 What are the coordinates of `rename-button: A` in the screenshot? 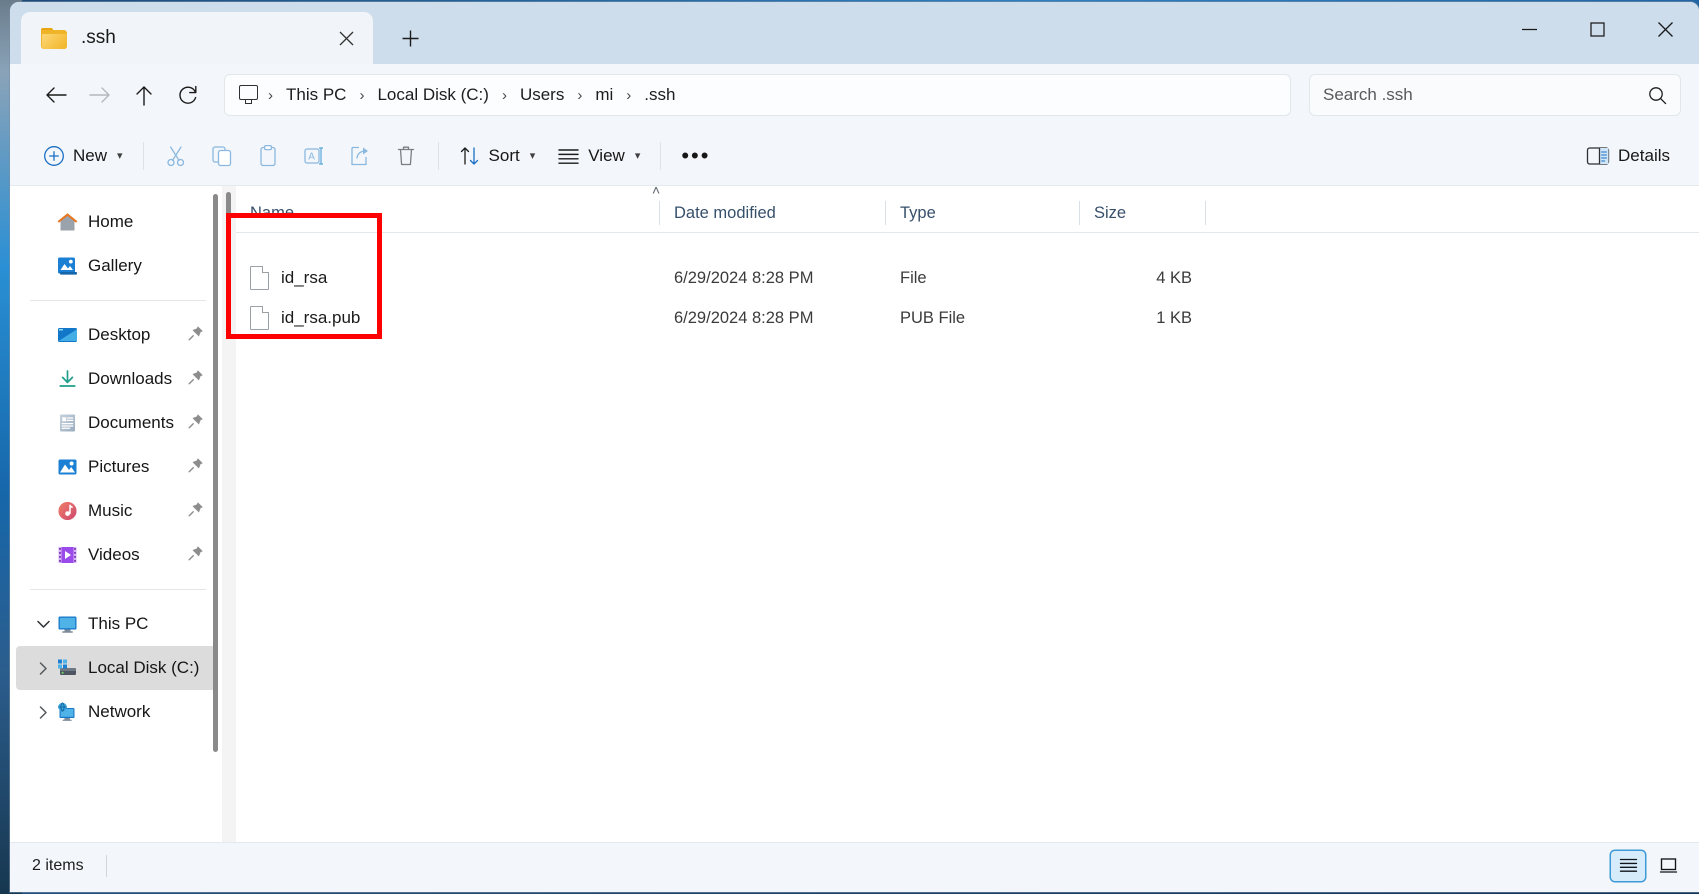 It's located at (314, 156).